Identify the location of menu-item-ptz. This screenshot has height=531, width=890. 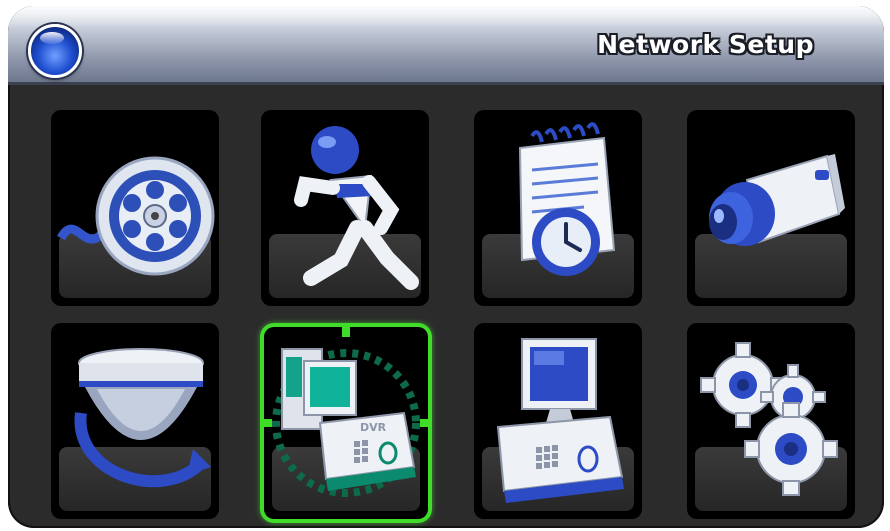
(135, 421).